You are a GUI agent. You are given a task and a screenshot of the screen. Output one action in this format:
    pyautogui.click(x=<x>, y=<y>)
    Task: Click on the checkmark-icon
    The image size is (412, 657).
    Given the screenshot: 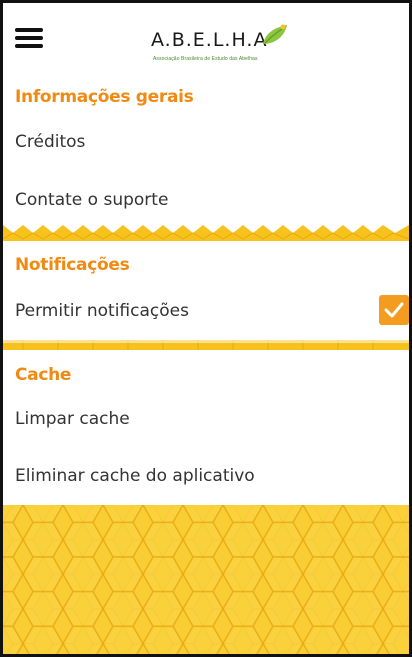 What is the action you would take?
    pyautogui.click(x=394, y=310)
    